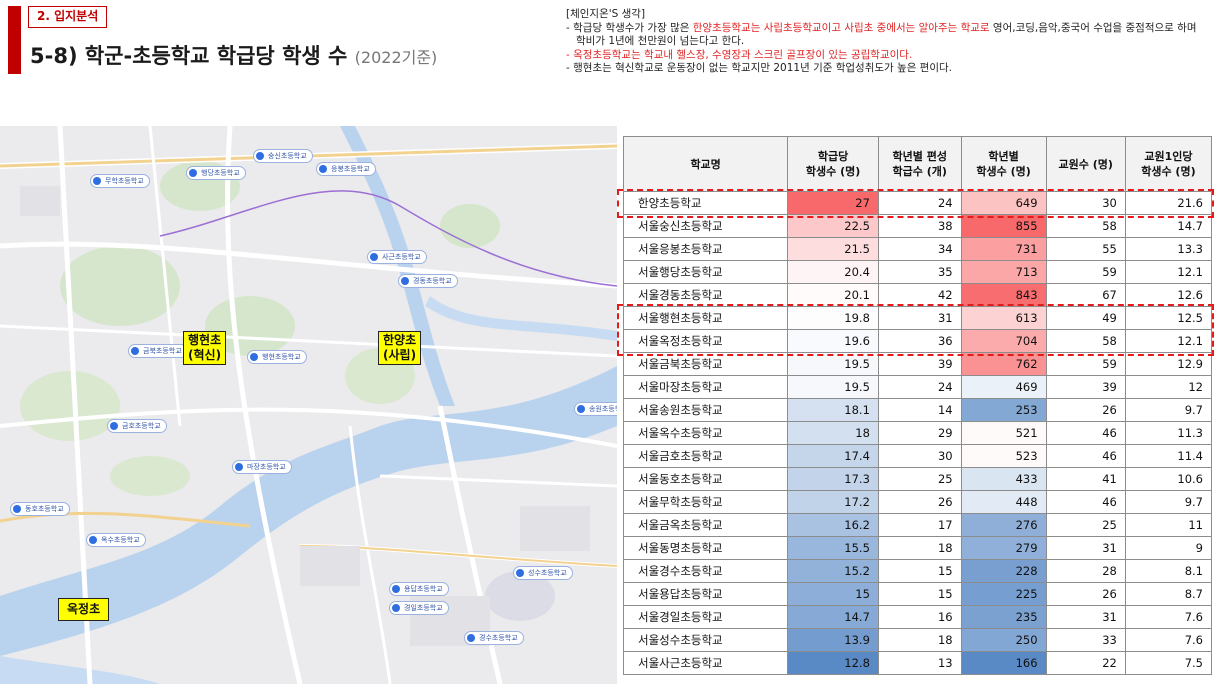  Describe the element at coordinates (137, 426) in the screenshot. I see `school-pin: 금호초등학교` at that location.